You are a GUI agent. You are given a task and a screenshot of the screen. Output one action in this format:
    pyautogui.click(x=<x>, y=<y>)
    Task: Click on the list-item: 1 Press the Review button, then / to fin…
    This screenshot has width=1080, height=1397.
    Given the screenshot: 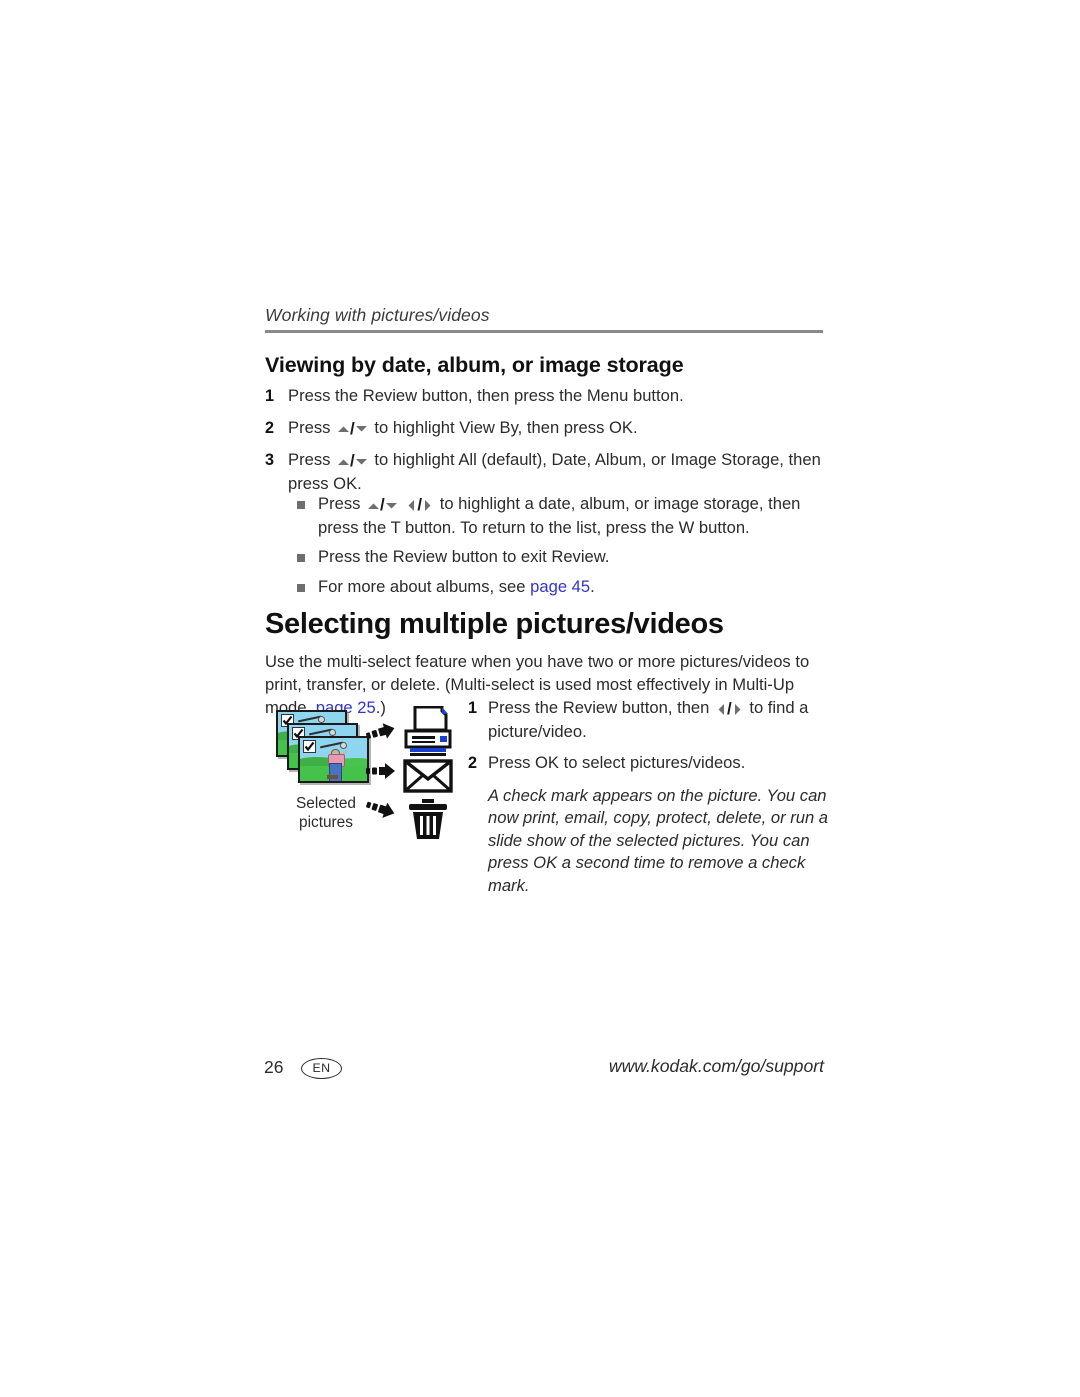 What is the action you would take?
    pyautogui.click(x=650, y=720)
    